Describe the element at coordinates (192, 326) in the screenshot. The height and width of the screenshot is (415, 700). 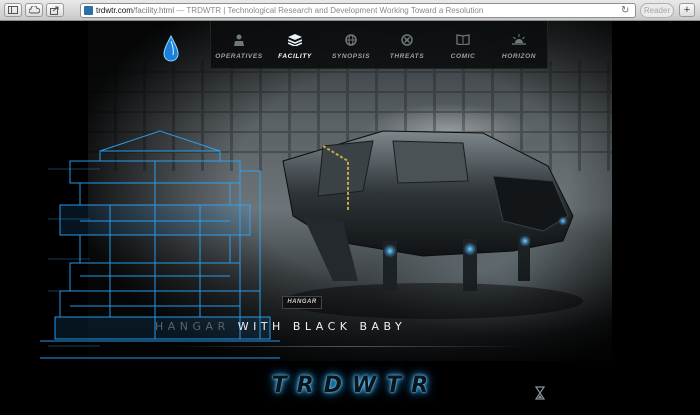
I see `caption-location: HANGAR` at that location.